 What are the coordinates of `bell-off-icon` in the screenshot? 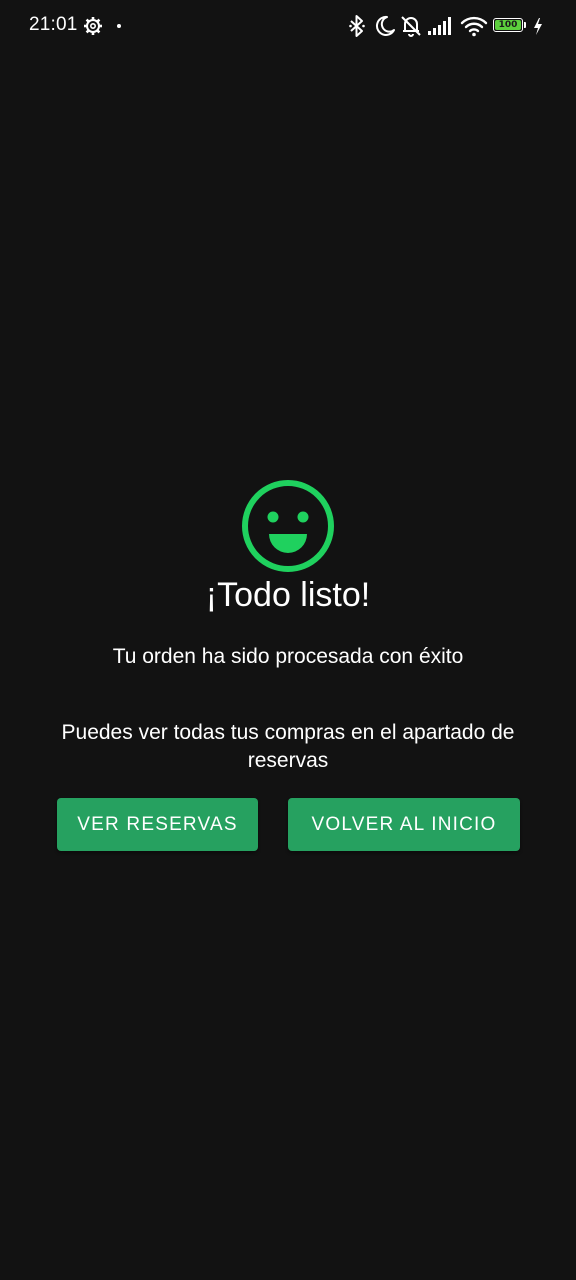 It's located at (411, 26).